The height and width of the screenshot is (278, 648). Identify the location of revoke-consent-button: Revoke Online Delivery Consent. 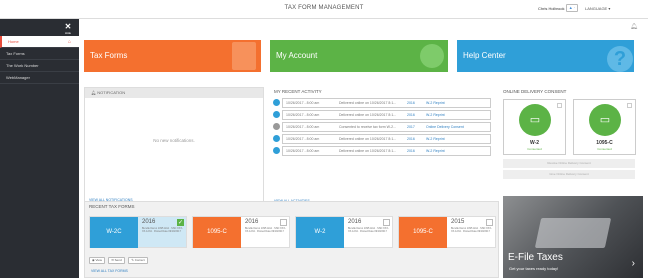
(569, 163).